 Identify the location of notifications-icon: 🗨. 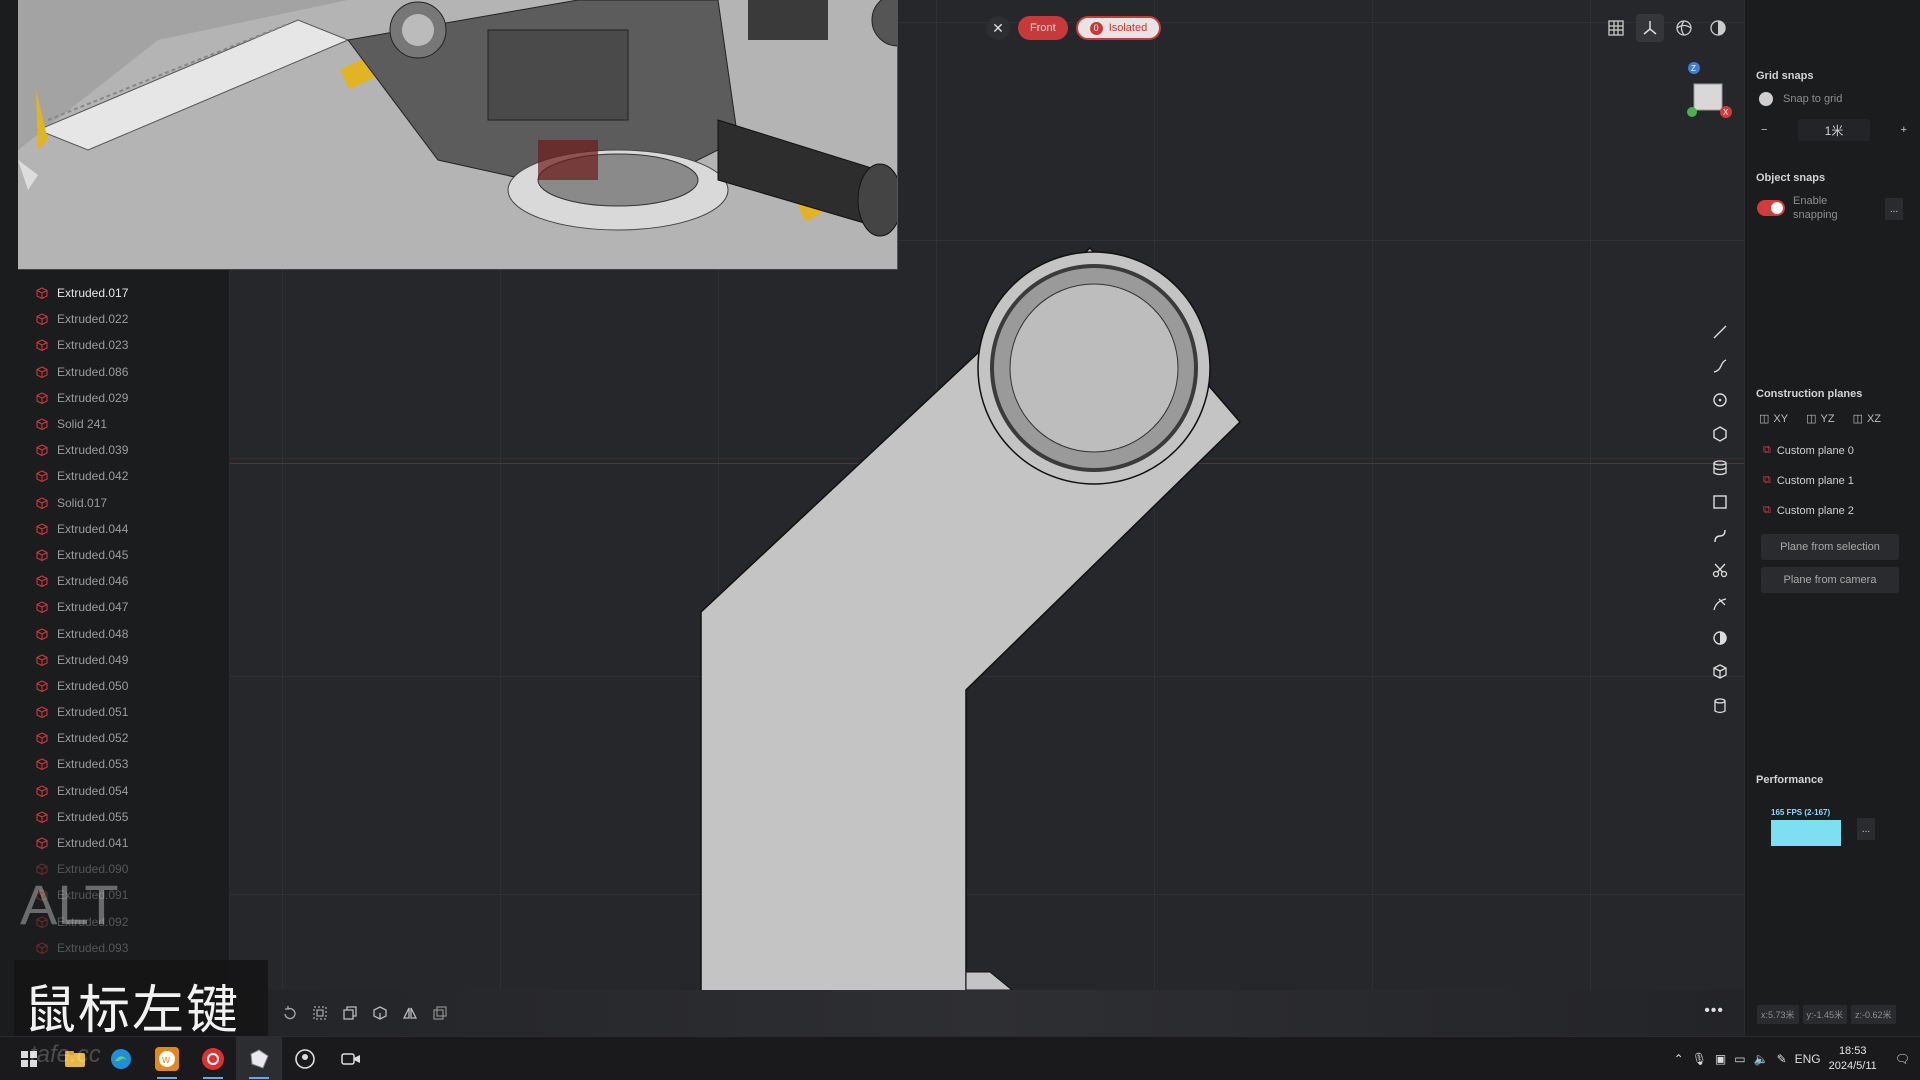
(1902, 1059).